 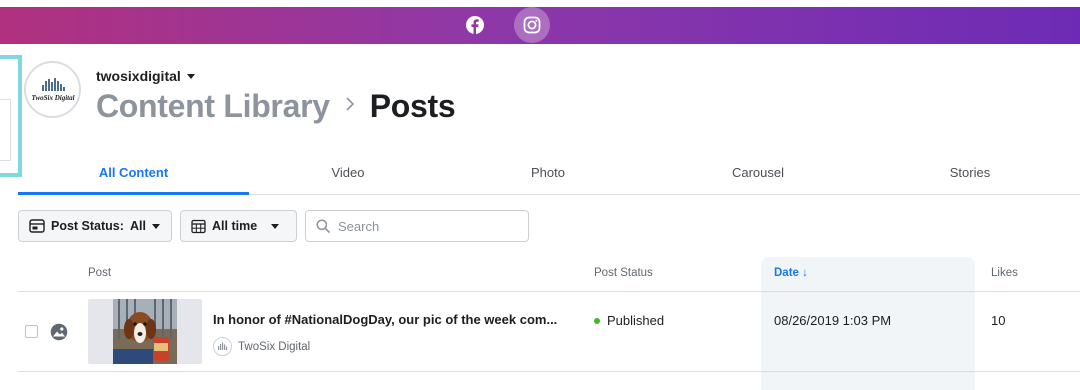 I want to click on photo-type-icon, so click(x=59, y=332).